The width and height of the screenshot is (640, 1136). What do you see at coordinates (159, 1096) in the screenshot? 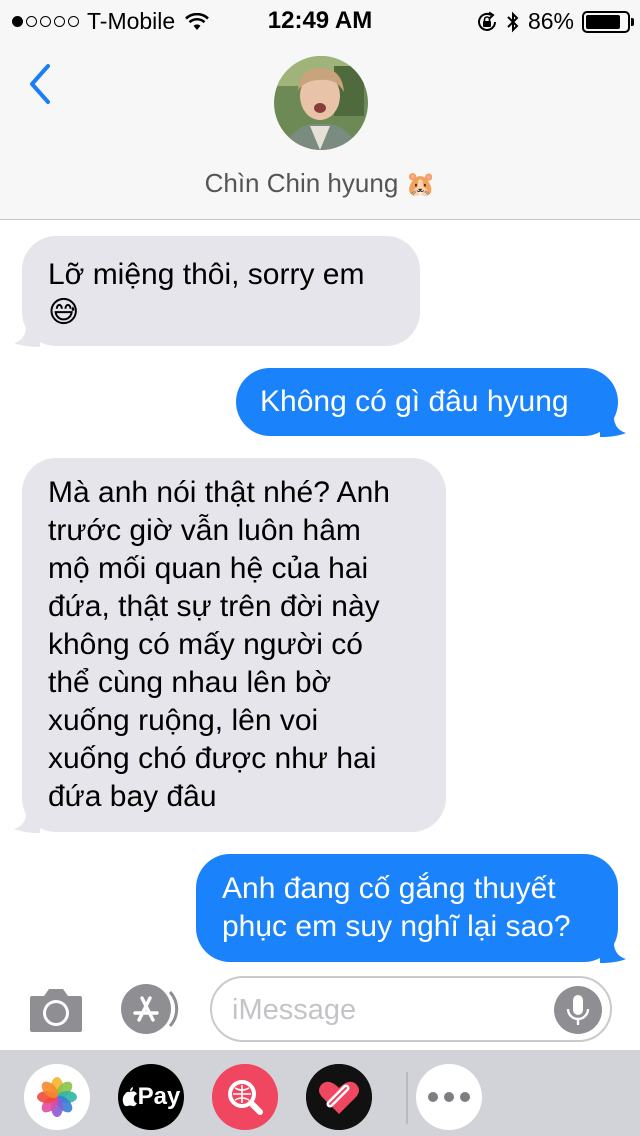
I see `apple-pay-label: Pay` at bounding box center [159, 1096].